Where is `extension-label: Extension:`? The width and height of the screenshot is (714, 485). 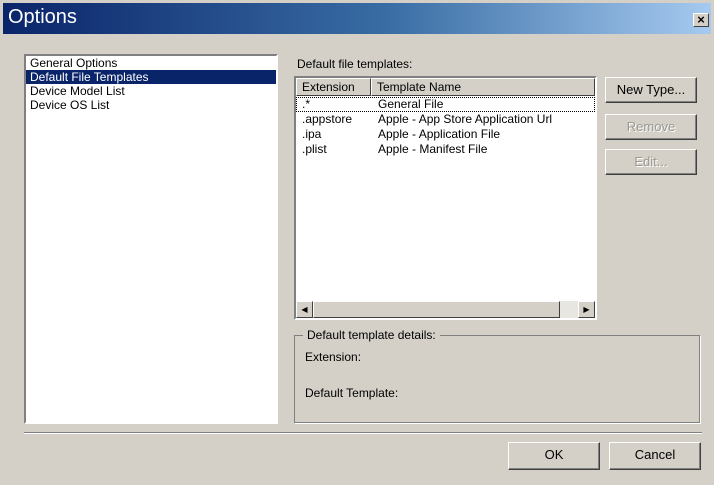 extension-label: Extension: is located at coordinates (333, 357).